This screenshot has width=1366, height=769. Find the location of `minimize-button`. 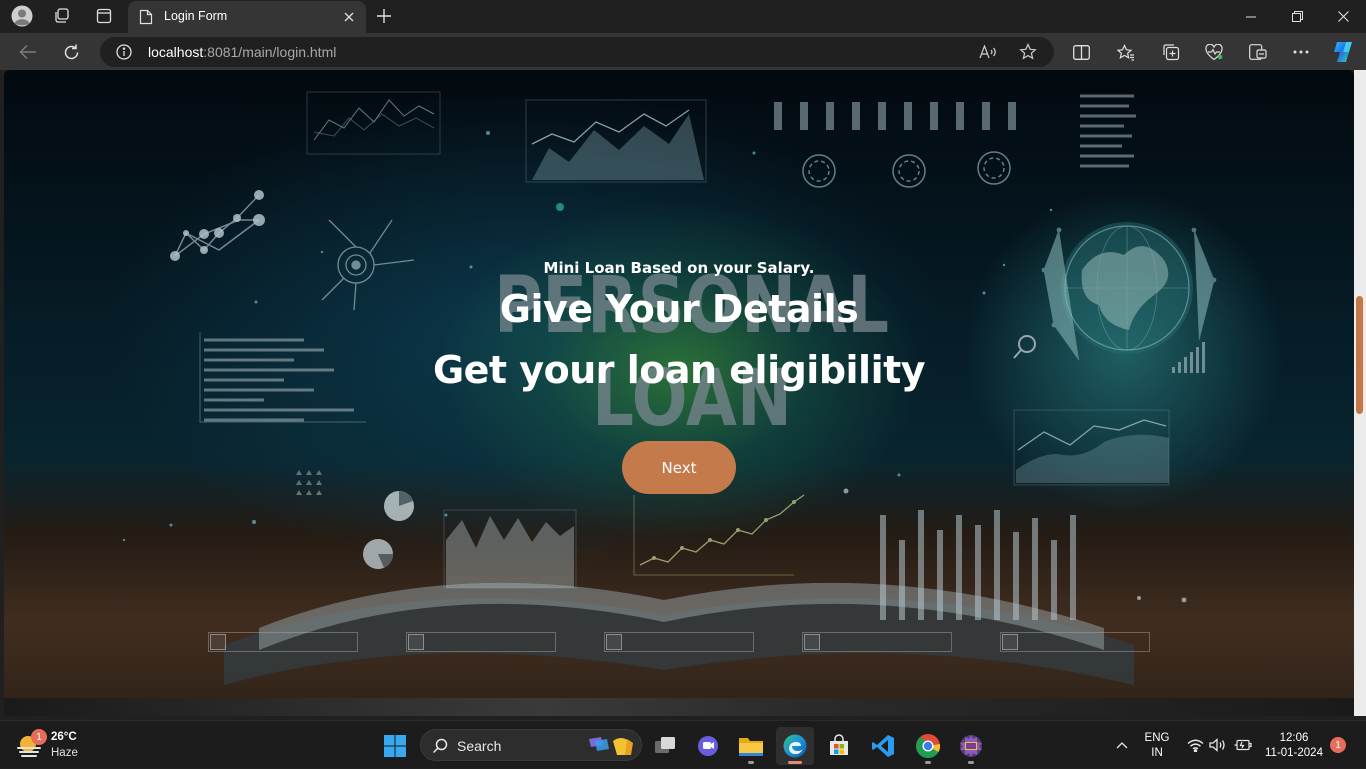

minimize-button is located at coordinates (1251, 16).